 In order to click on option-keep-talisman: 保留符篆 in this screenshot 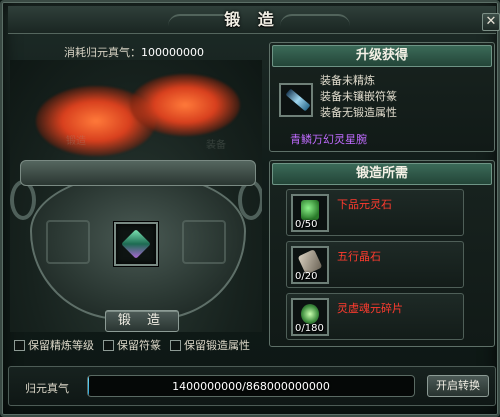, I will do `click(132, 345)`.